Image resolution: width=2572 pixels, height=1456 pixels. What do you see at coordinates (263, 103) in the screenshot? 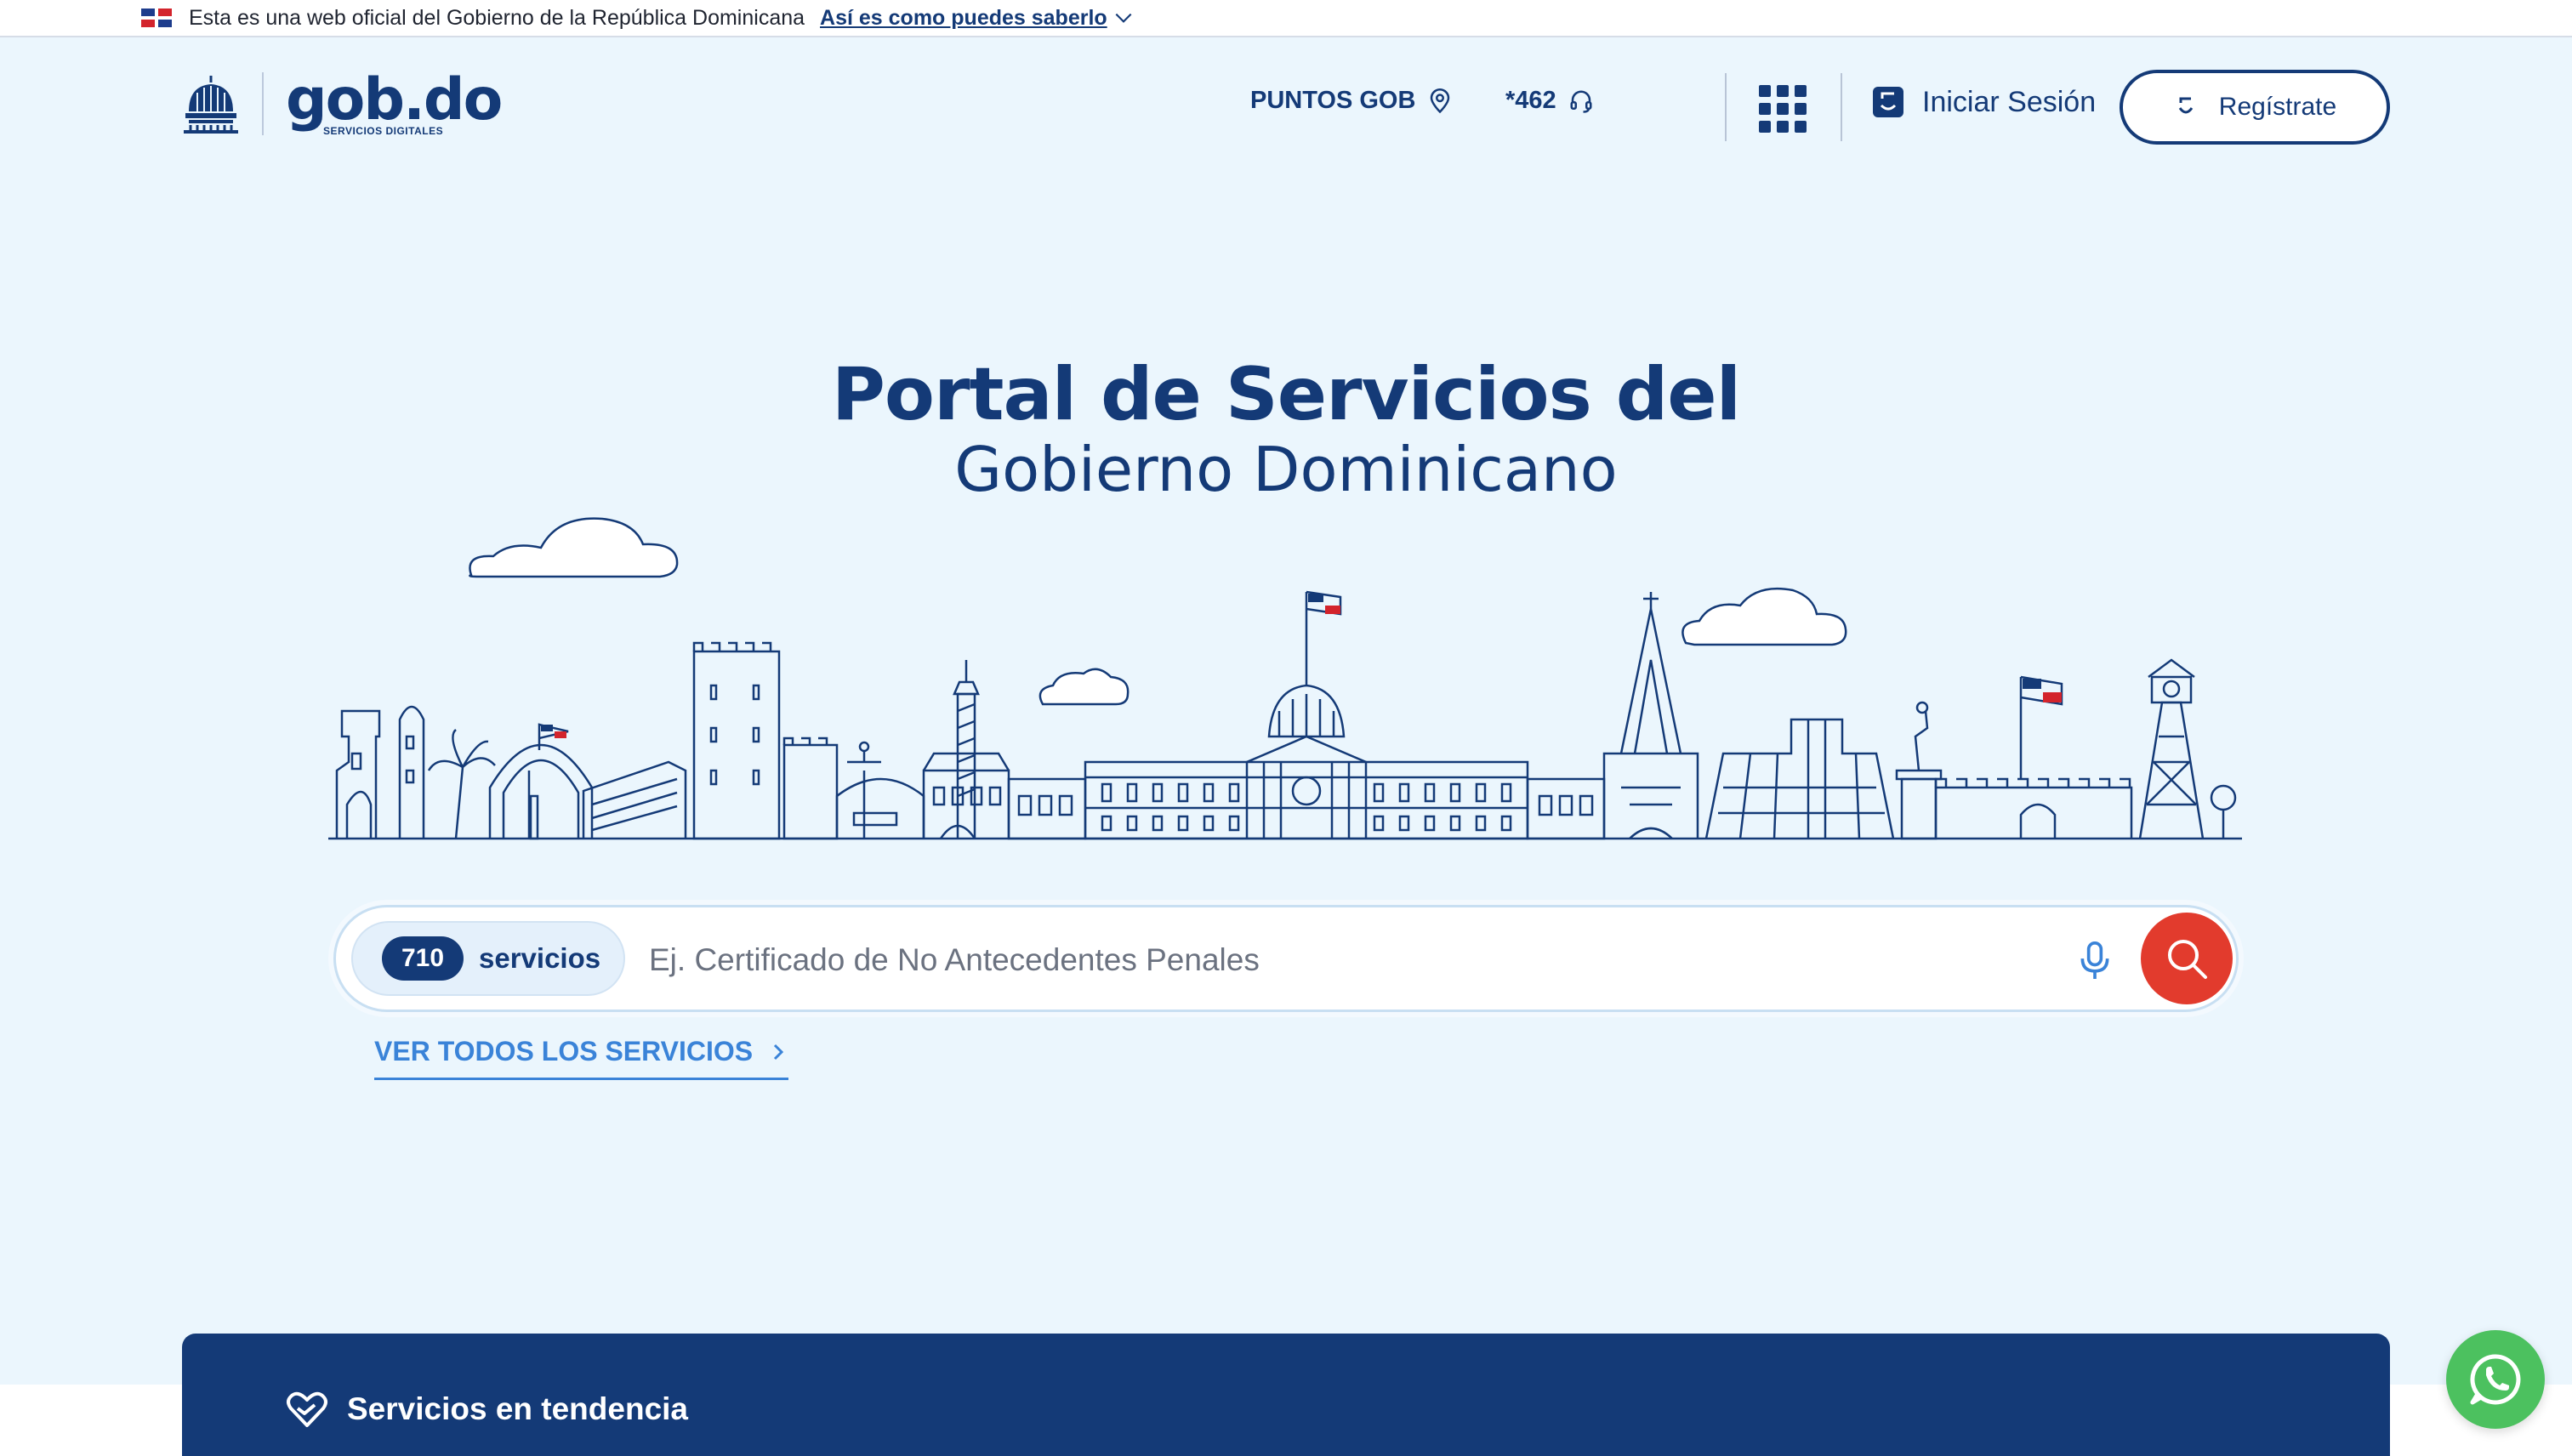
I see `logo-divider` at bounding box center [263, 103].